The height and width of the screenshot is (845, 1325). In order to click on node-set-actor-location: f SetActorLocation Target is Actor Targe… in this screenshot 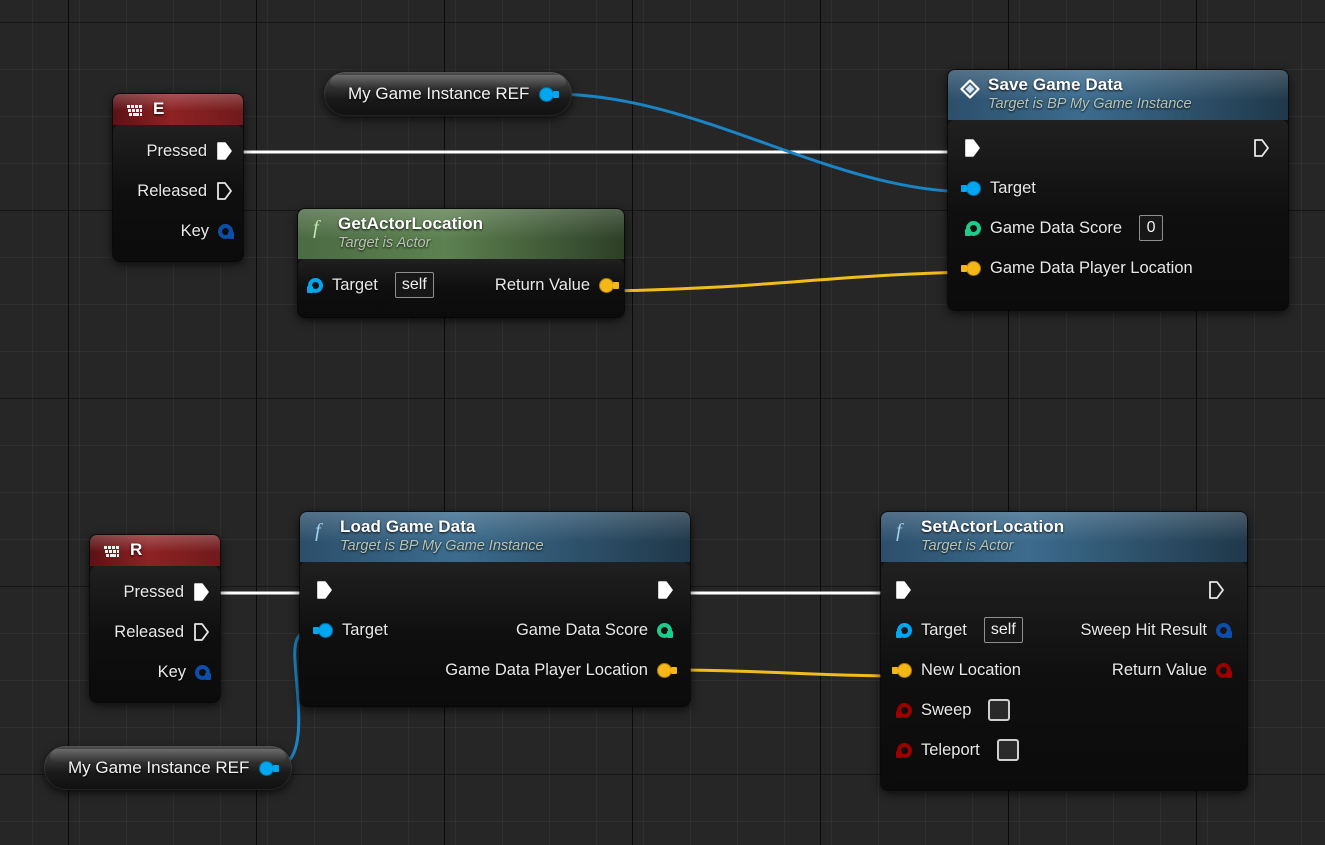, I will do `click(1064, 651)`.